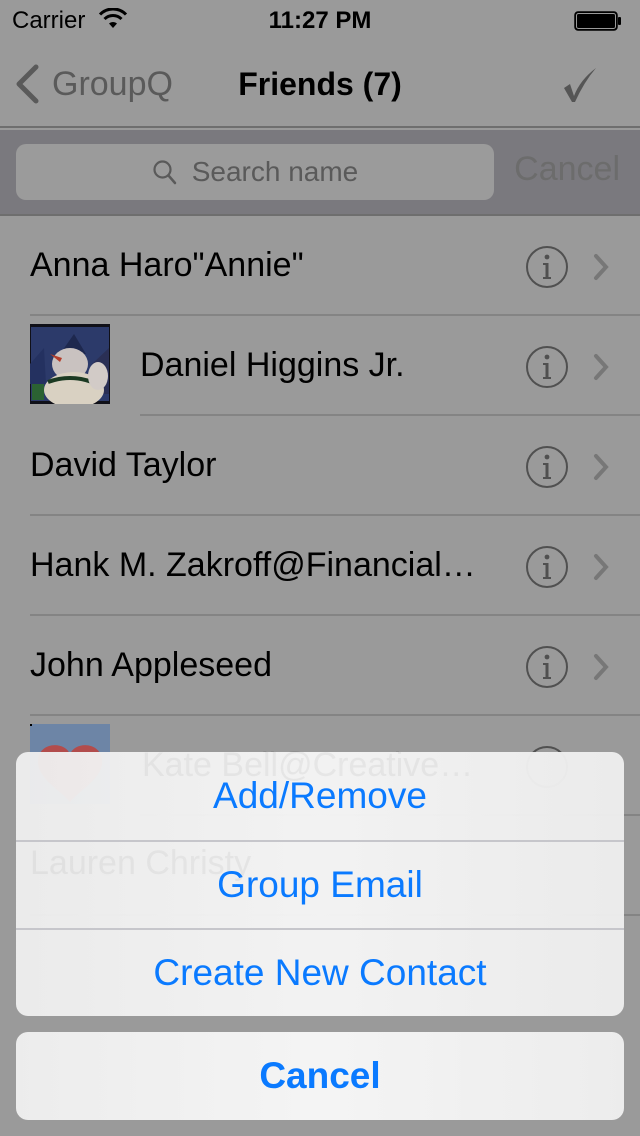  I want to click on search-input: Search name, so click(255, 172).